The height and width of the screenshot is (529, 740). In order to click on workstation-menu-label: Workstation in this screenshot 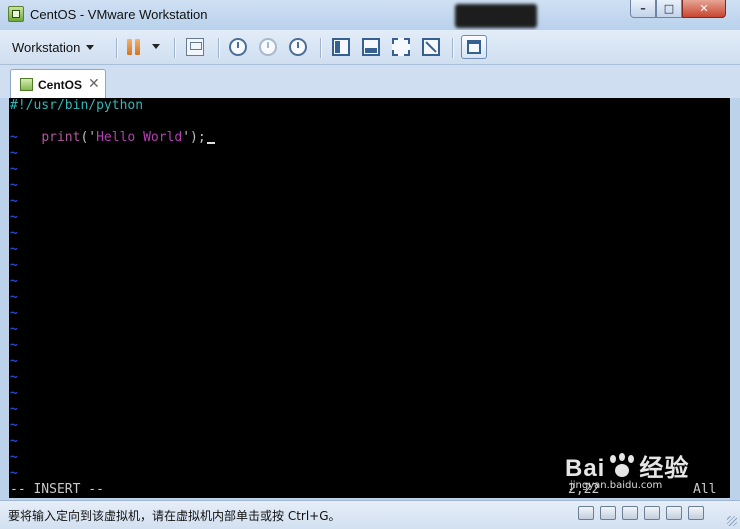, I will do `click(46, 47)`.